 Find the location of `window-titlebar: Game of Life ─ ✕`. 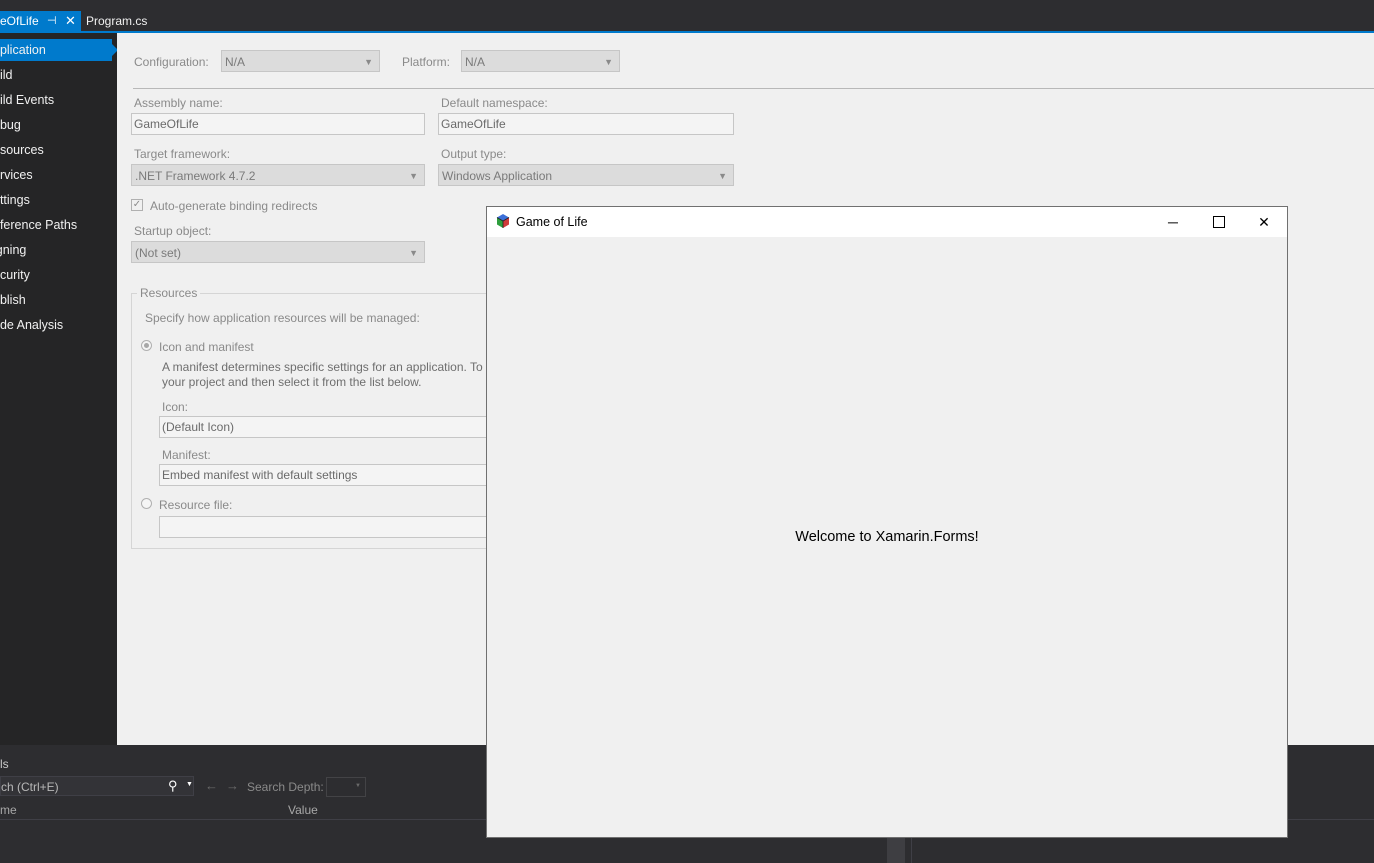

window-titlebar: Game of Life ─ ✕ is located at coordinates (887, 222).